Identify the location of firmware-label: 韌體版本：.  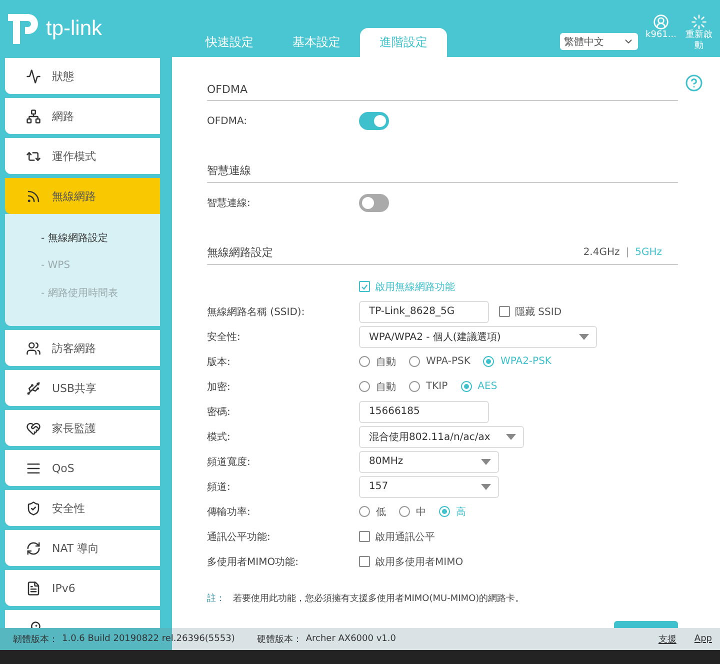
(35, 640).